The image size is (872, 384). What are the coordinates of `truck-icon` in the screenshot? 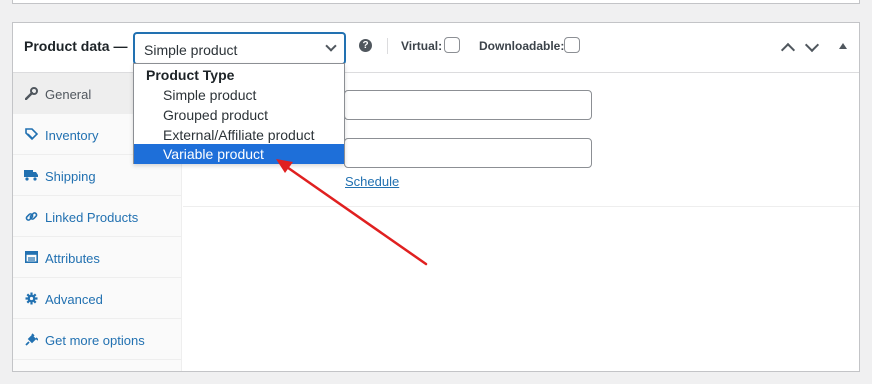 It's located at (31, 175).